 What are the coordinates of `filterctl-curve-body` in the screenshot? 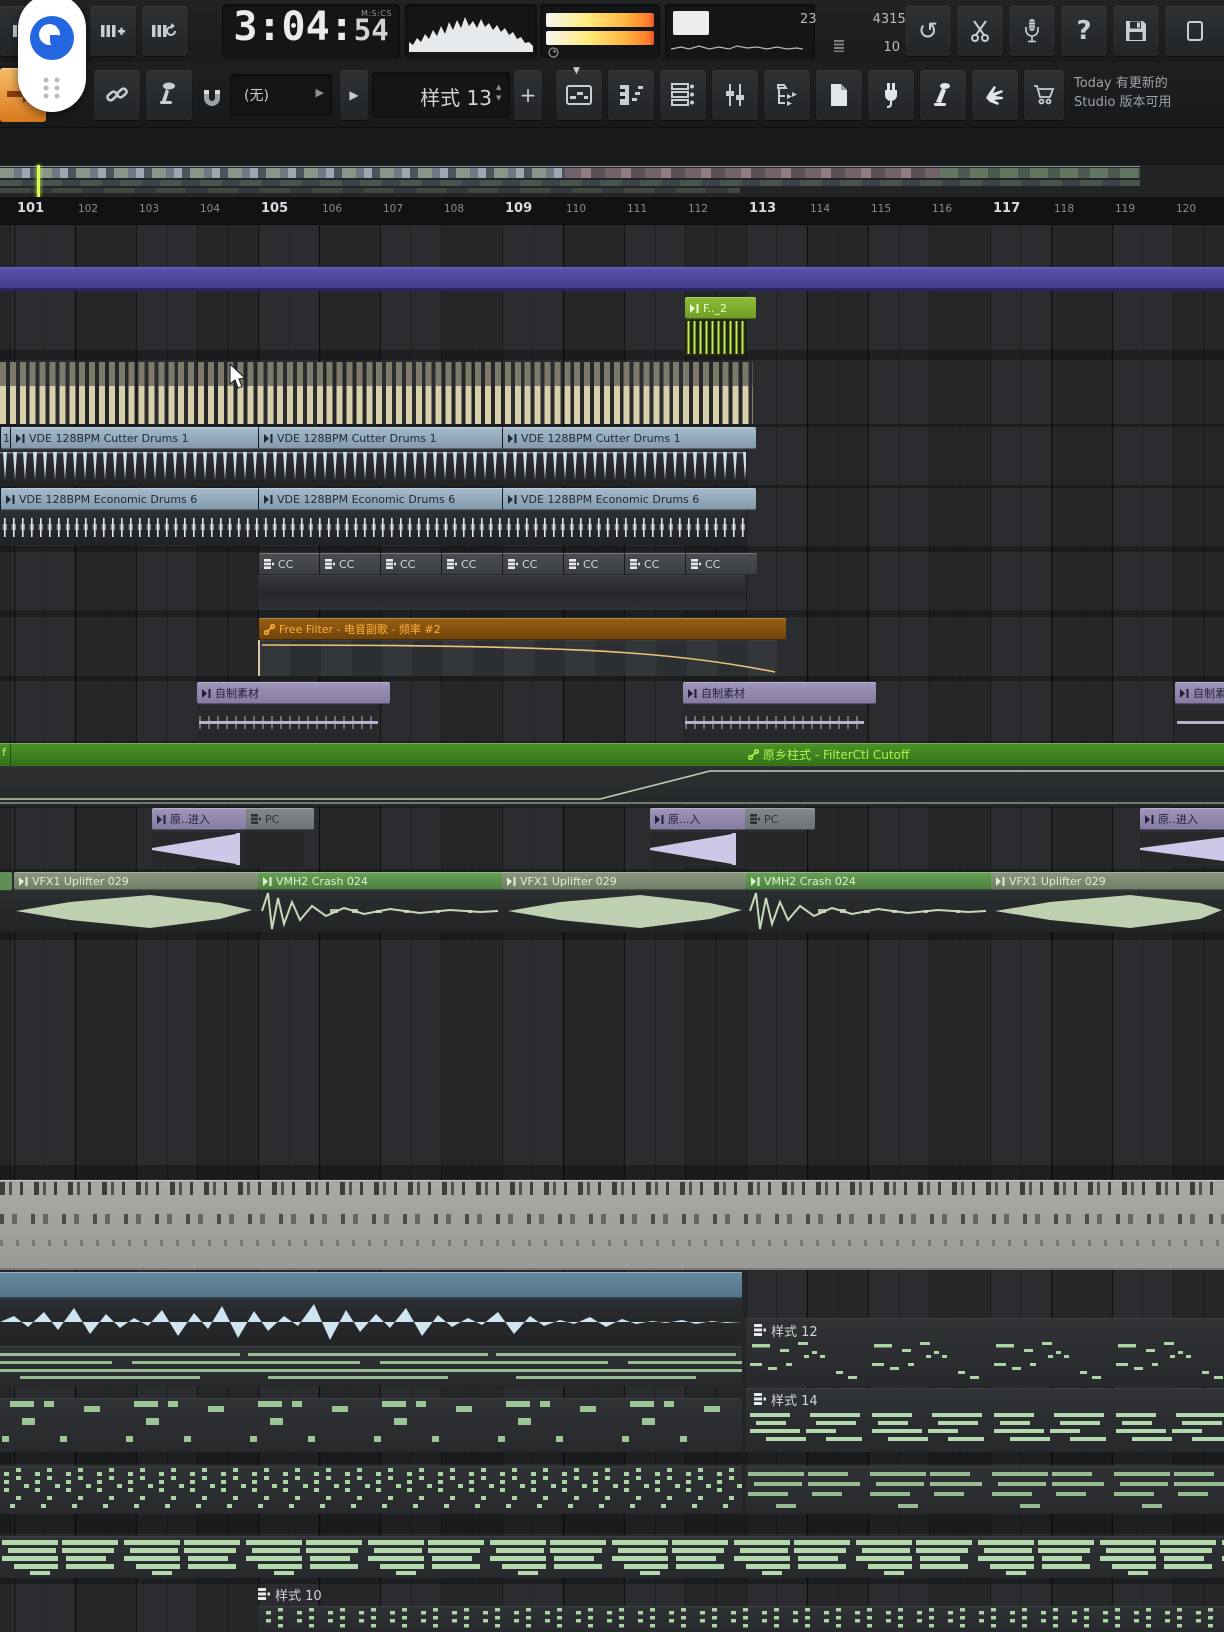 It's located at (612, 786).